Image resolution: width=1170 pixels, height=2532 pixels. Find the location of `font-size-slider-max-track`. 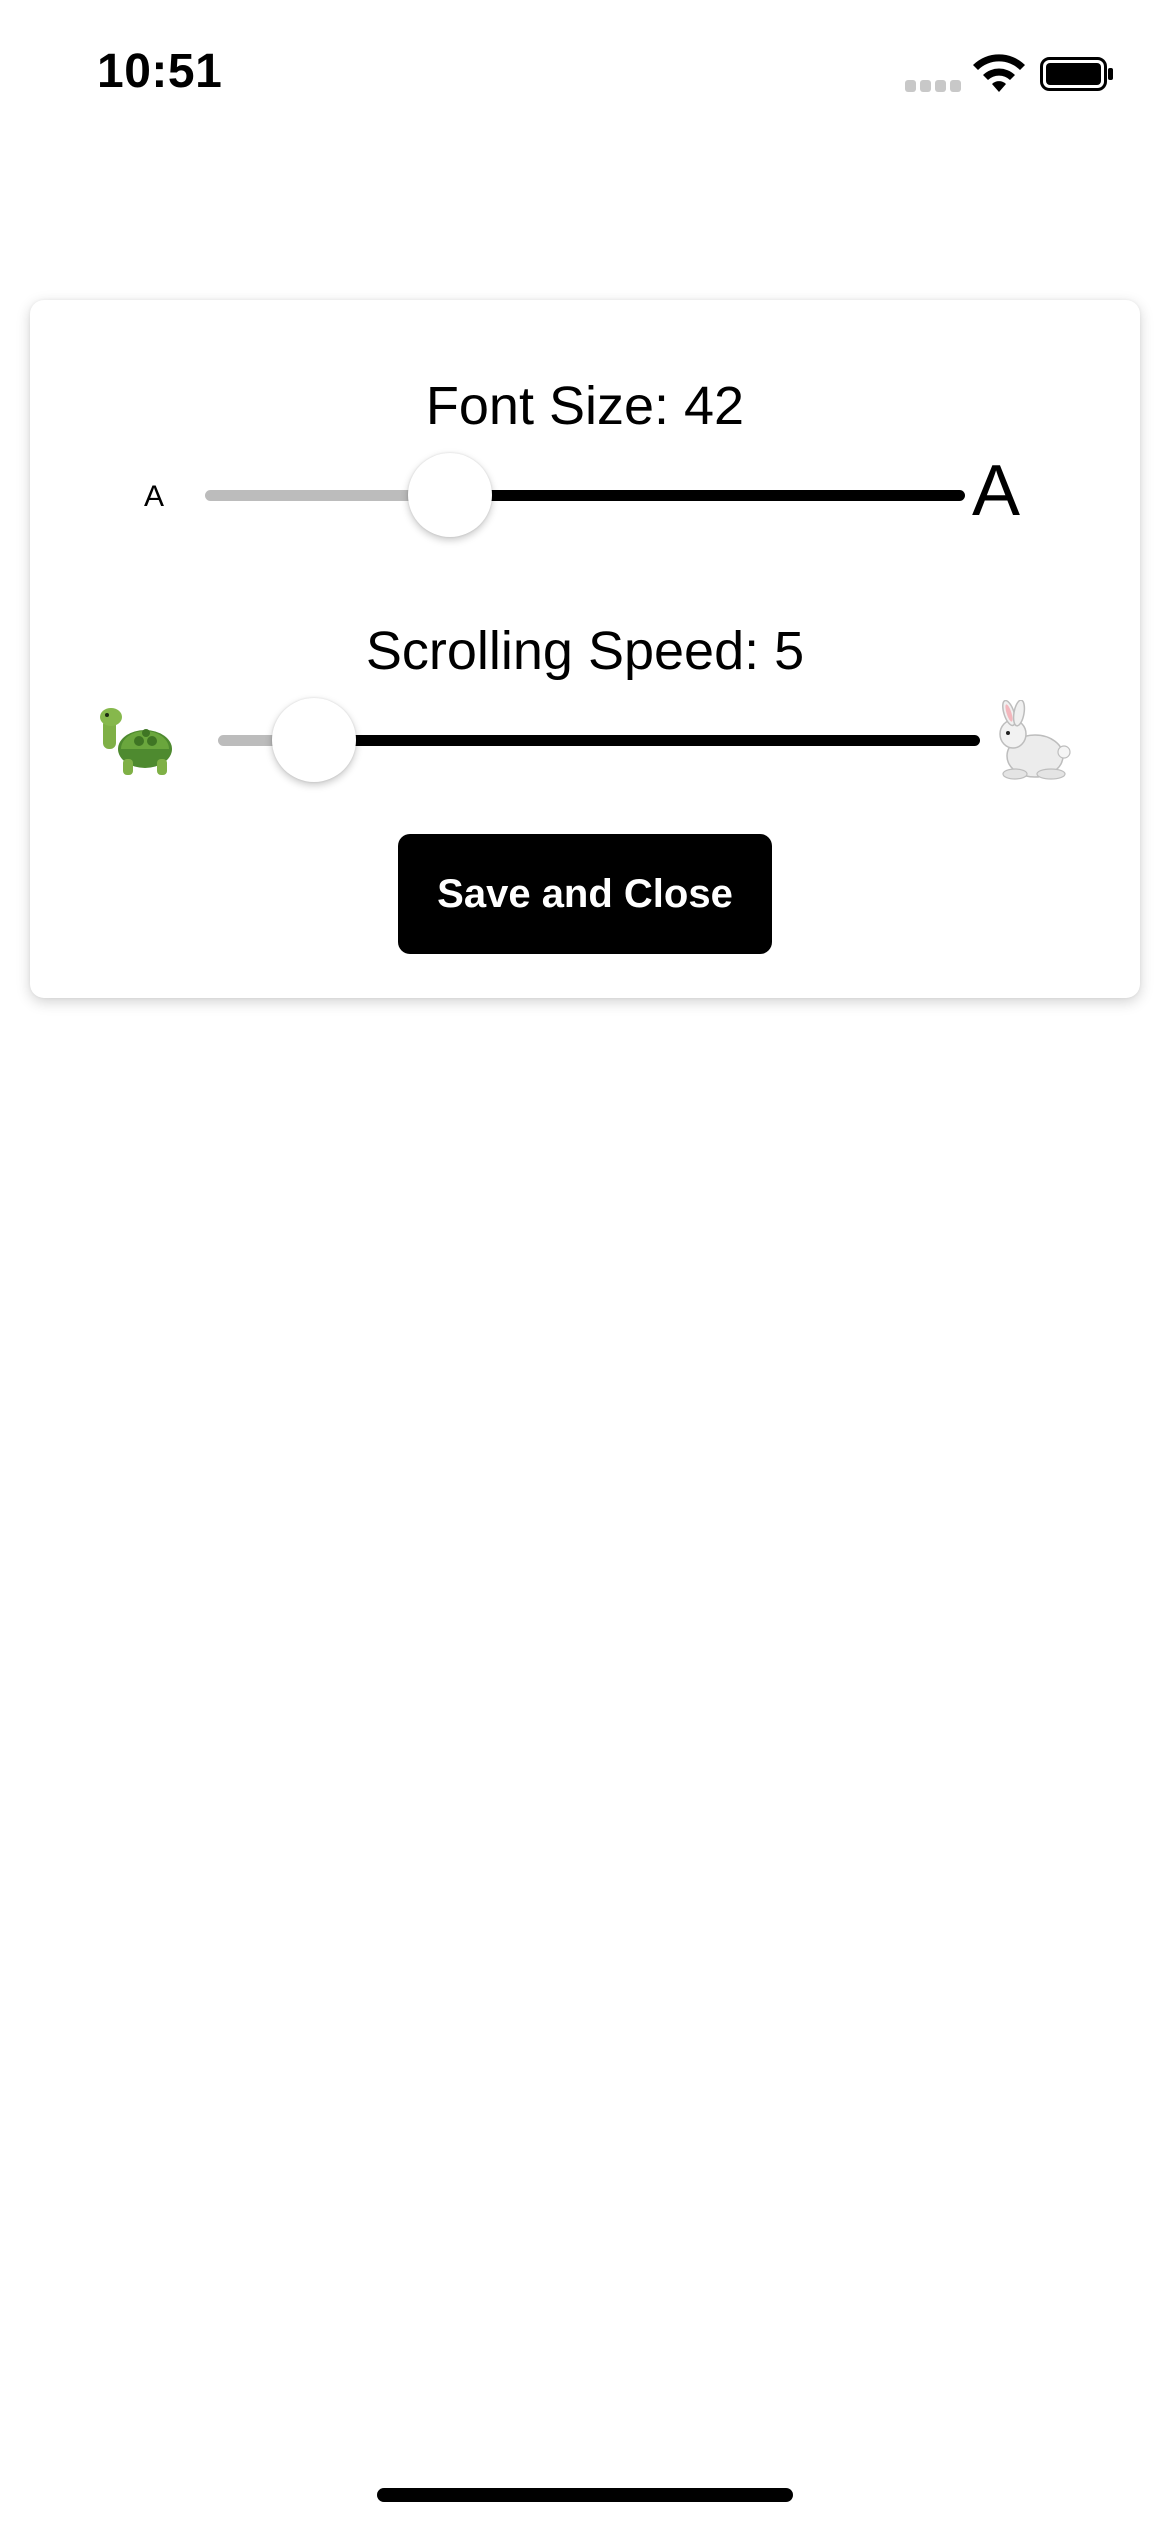

font-size-slider-max-track is located at coordinates (707, 495).